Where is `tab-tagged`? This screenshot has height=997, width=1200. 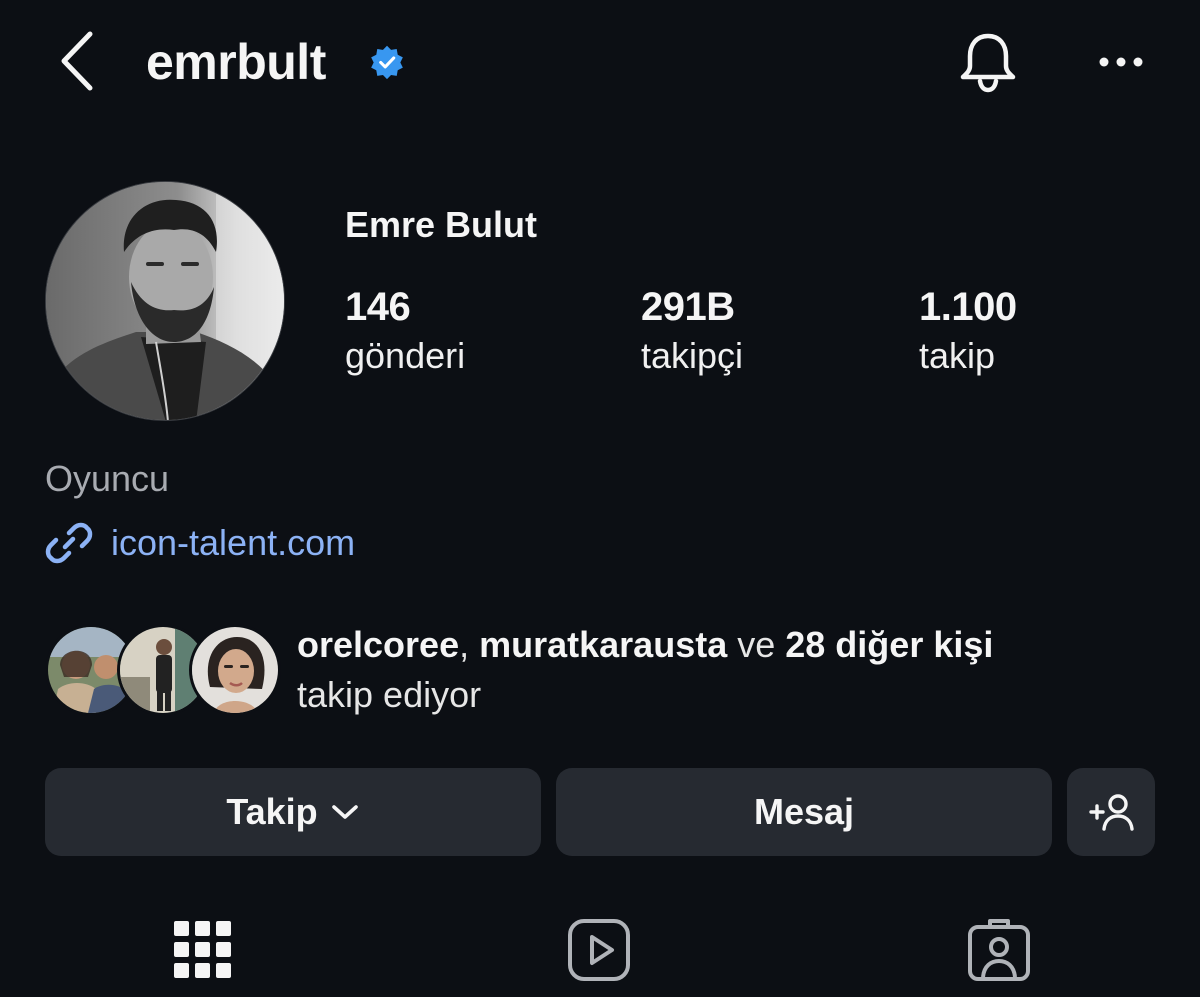 tab-tagged is located at coordinates (999, 950).